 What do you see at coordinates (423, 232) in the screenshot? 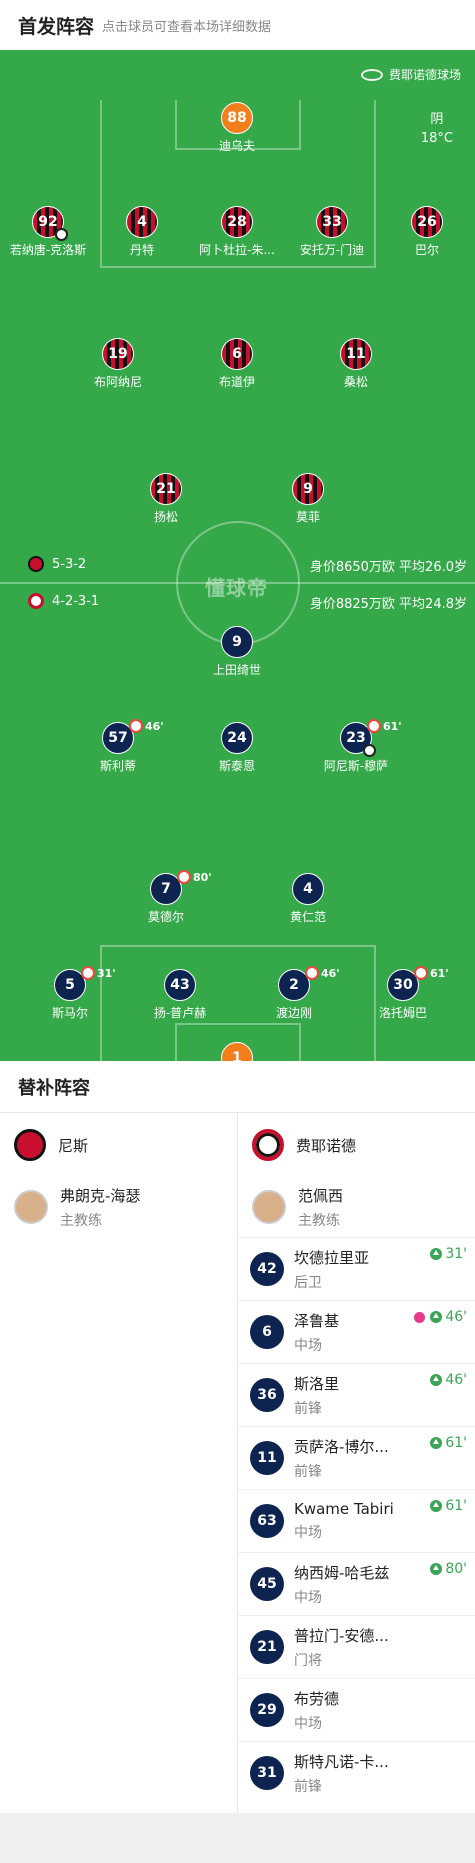
I see `player-home: 26 巴尔` at bounding box center [423, 232].